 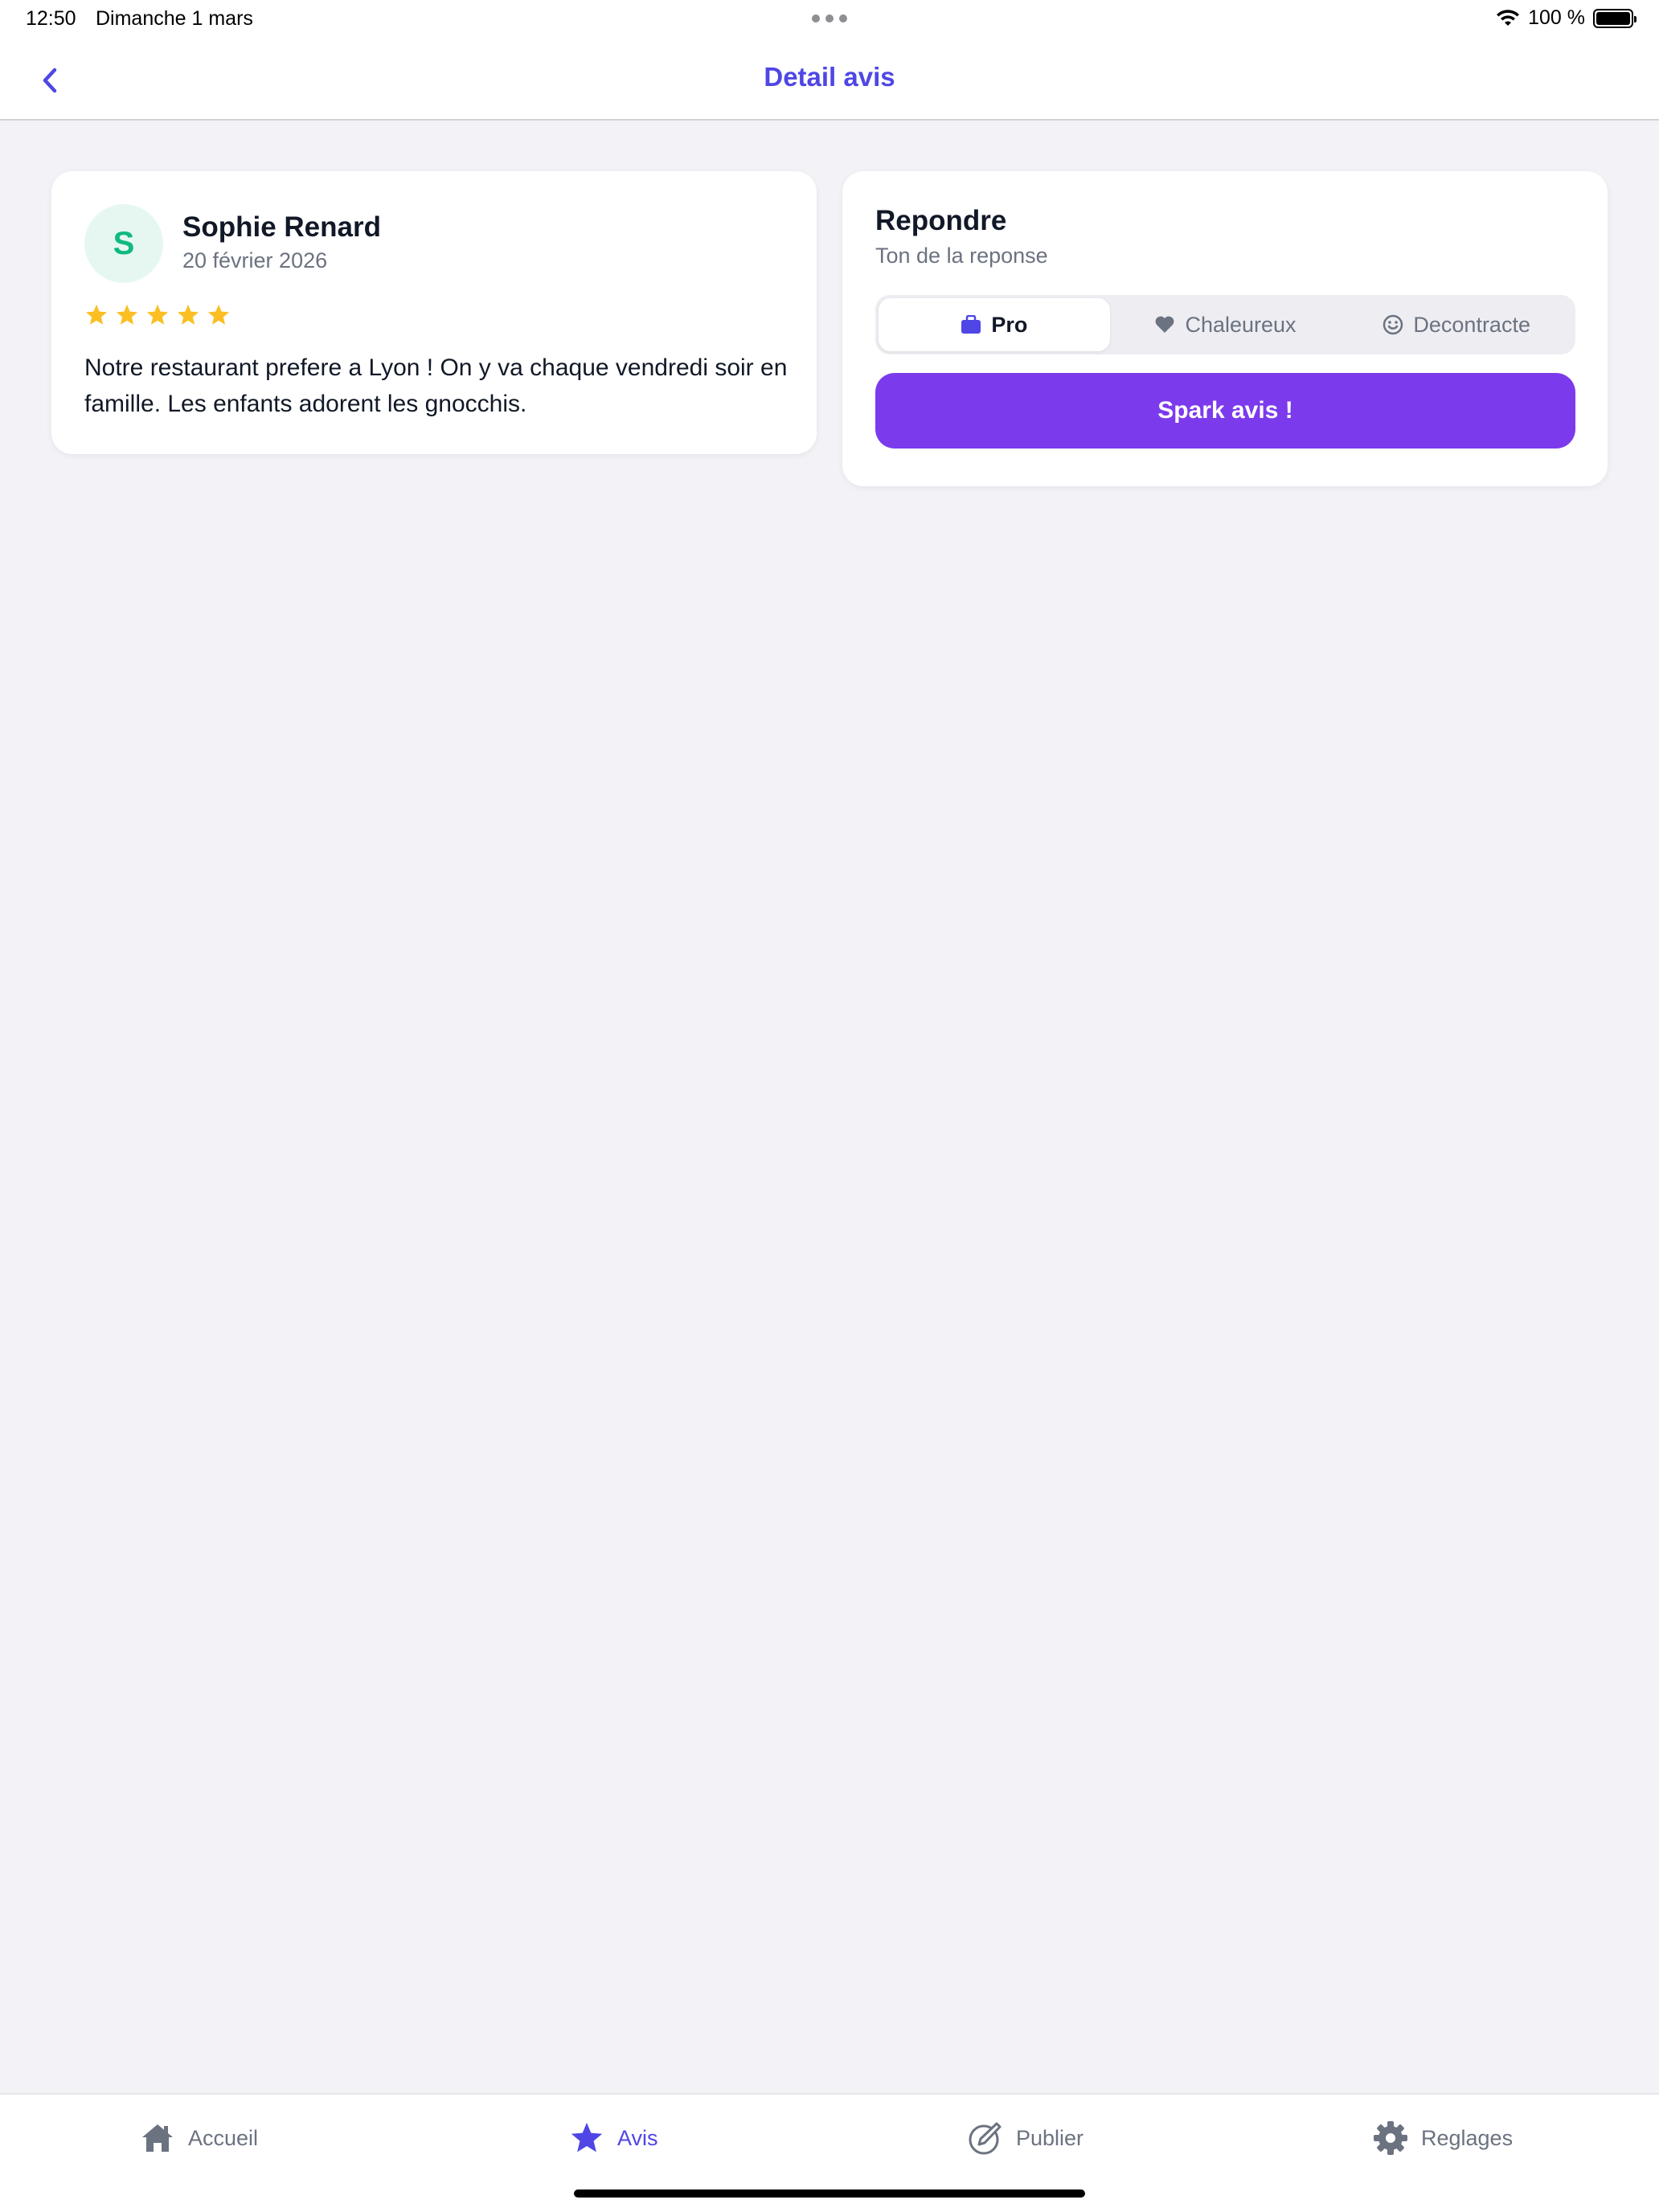 I want to click on home-icon, so click(x=157, y=2138).